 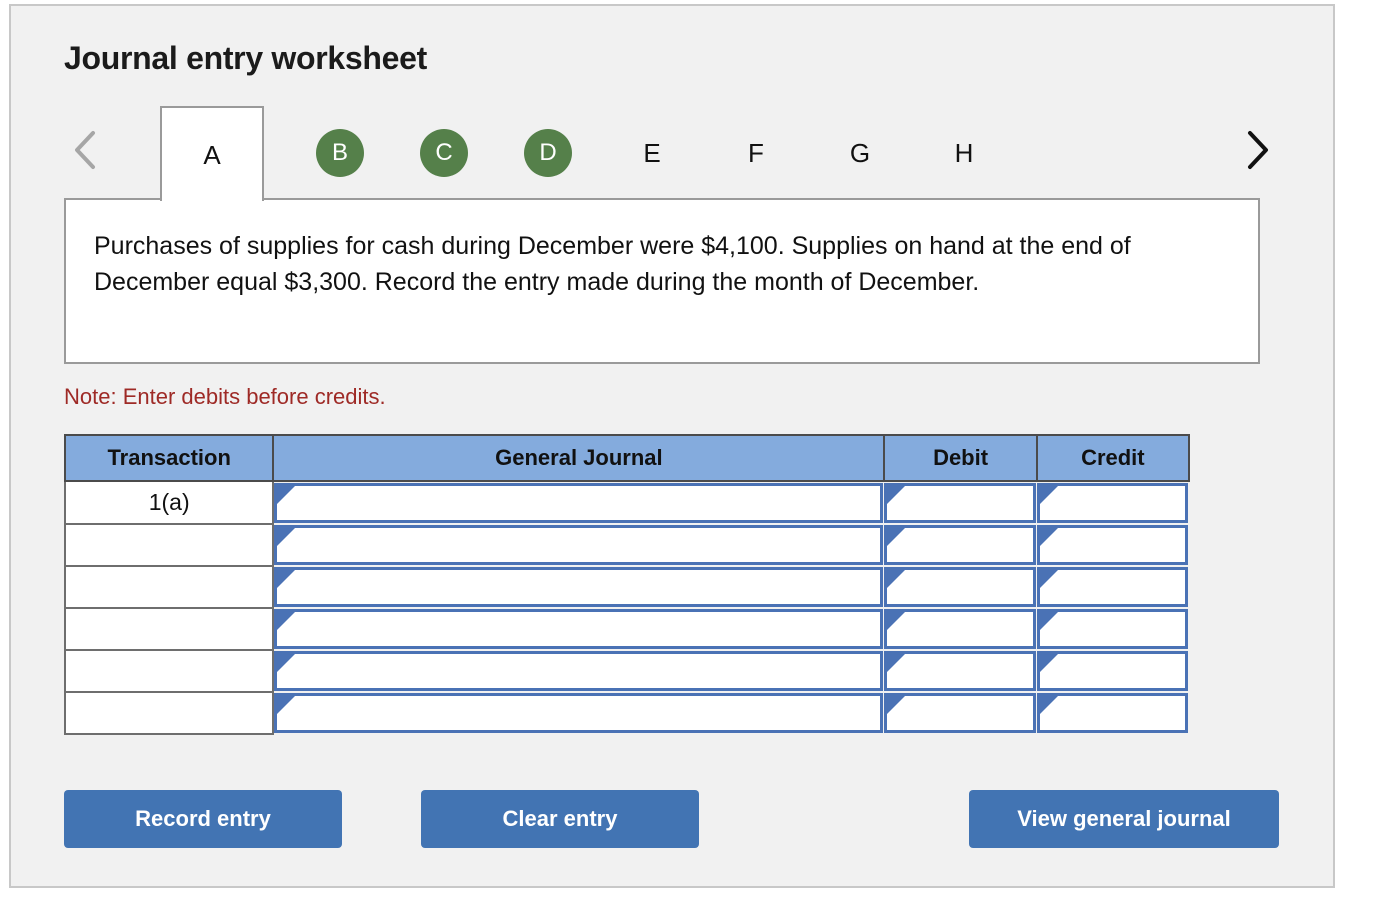 I want to click on header-debit: Debit, so click(x=960, y=458).